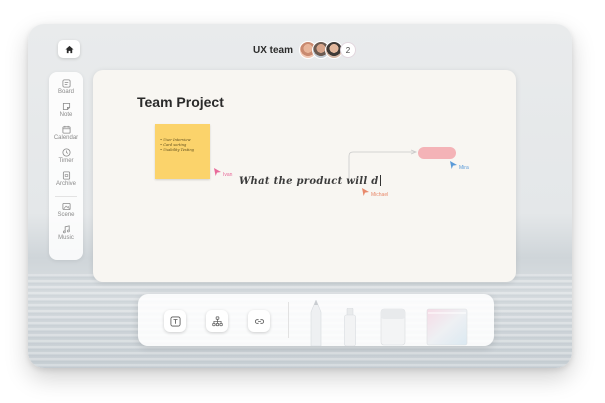 This screenshot has width=605, height=403. What do you see at coordinates (66, 206) in the screenshot?
I see `scene-icon` at bounding box center [66, 206].